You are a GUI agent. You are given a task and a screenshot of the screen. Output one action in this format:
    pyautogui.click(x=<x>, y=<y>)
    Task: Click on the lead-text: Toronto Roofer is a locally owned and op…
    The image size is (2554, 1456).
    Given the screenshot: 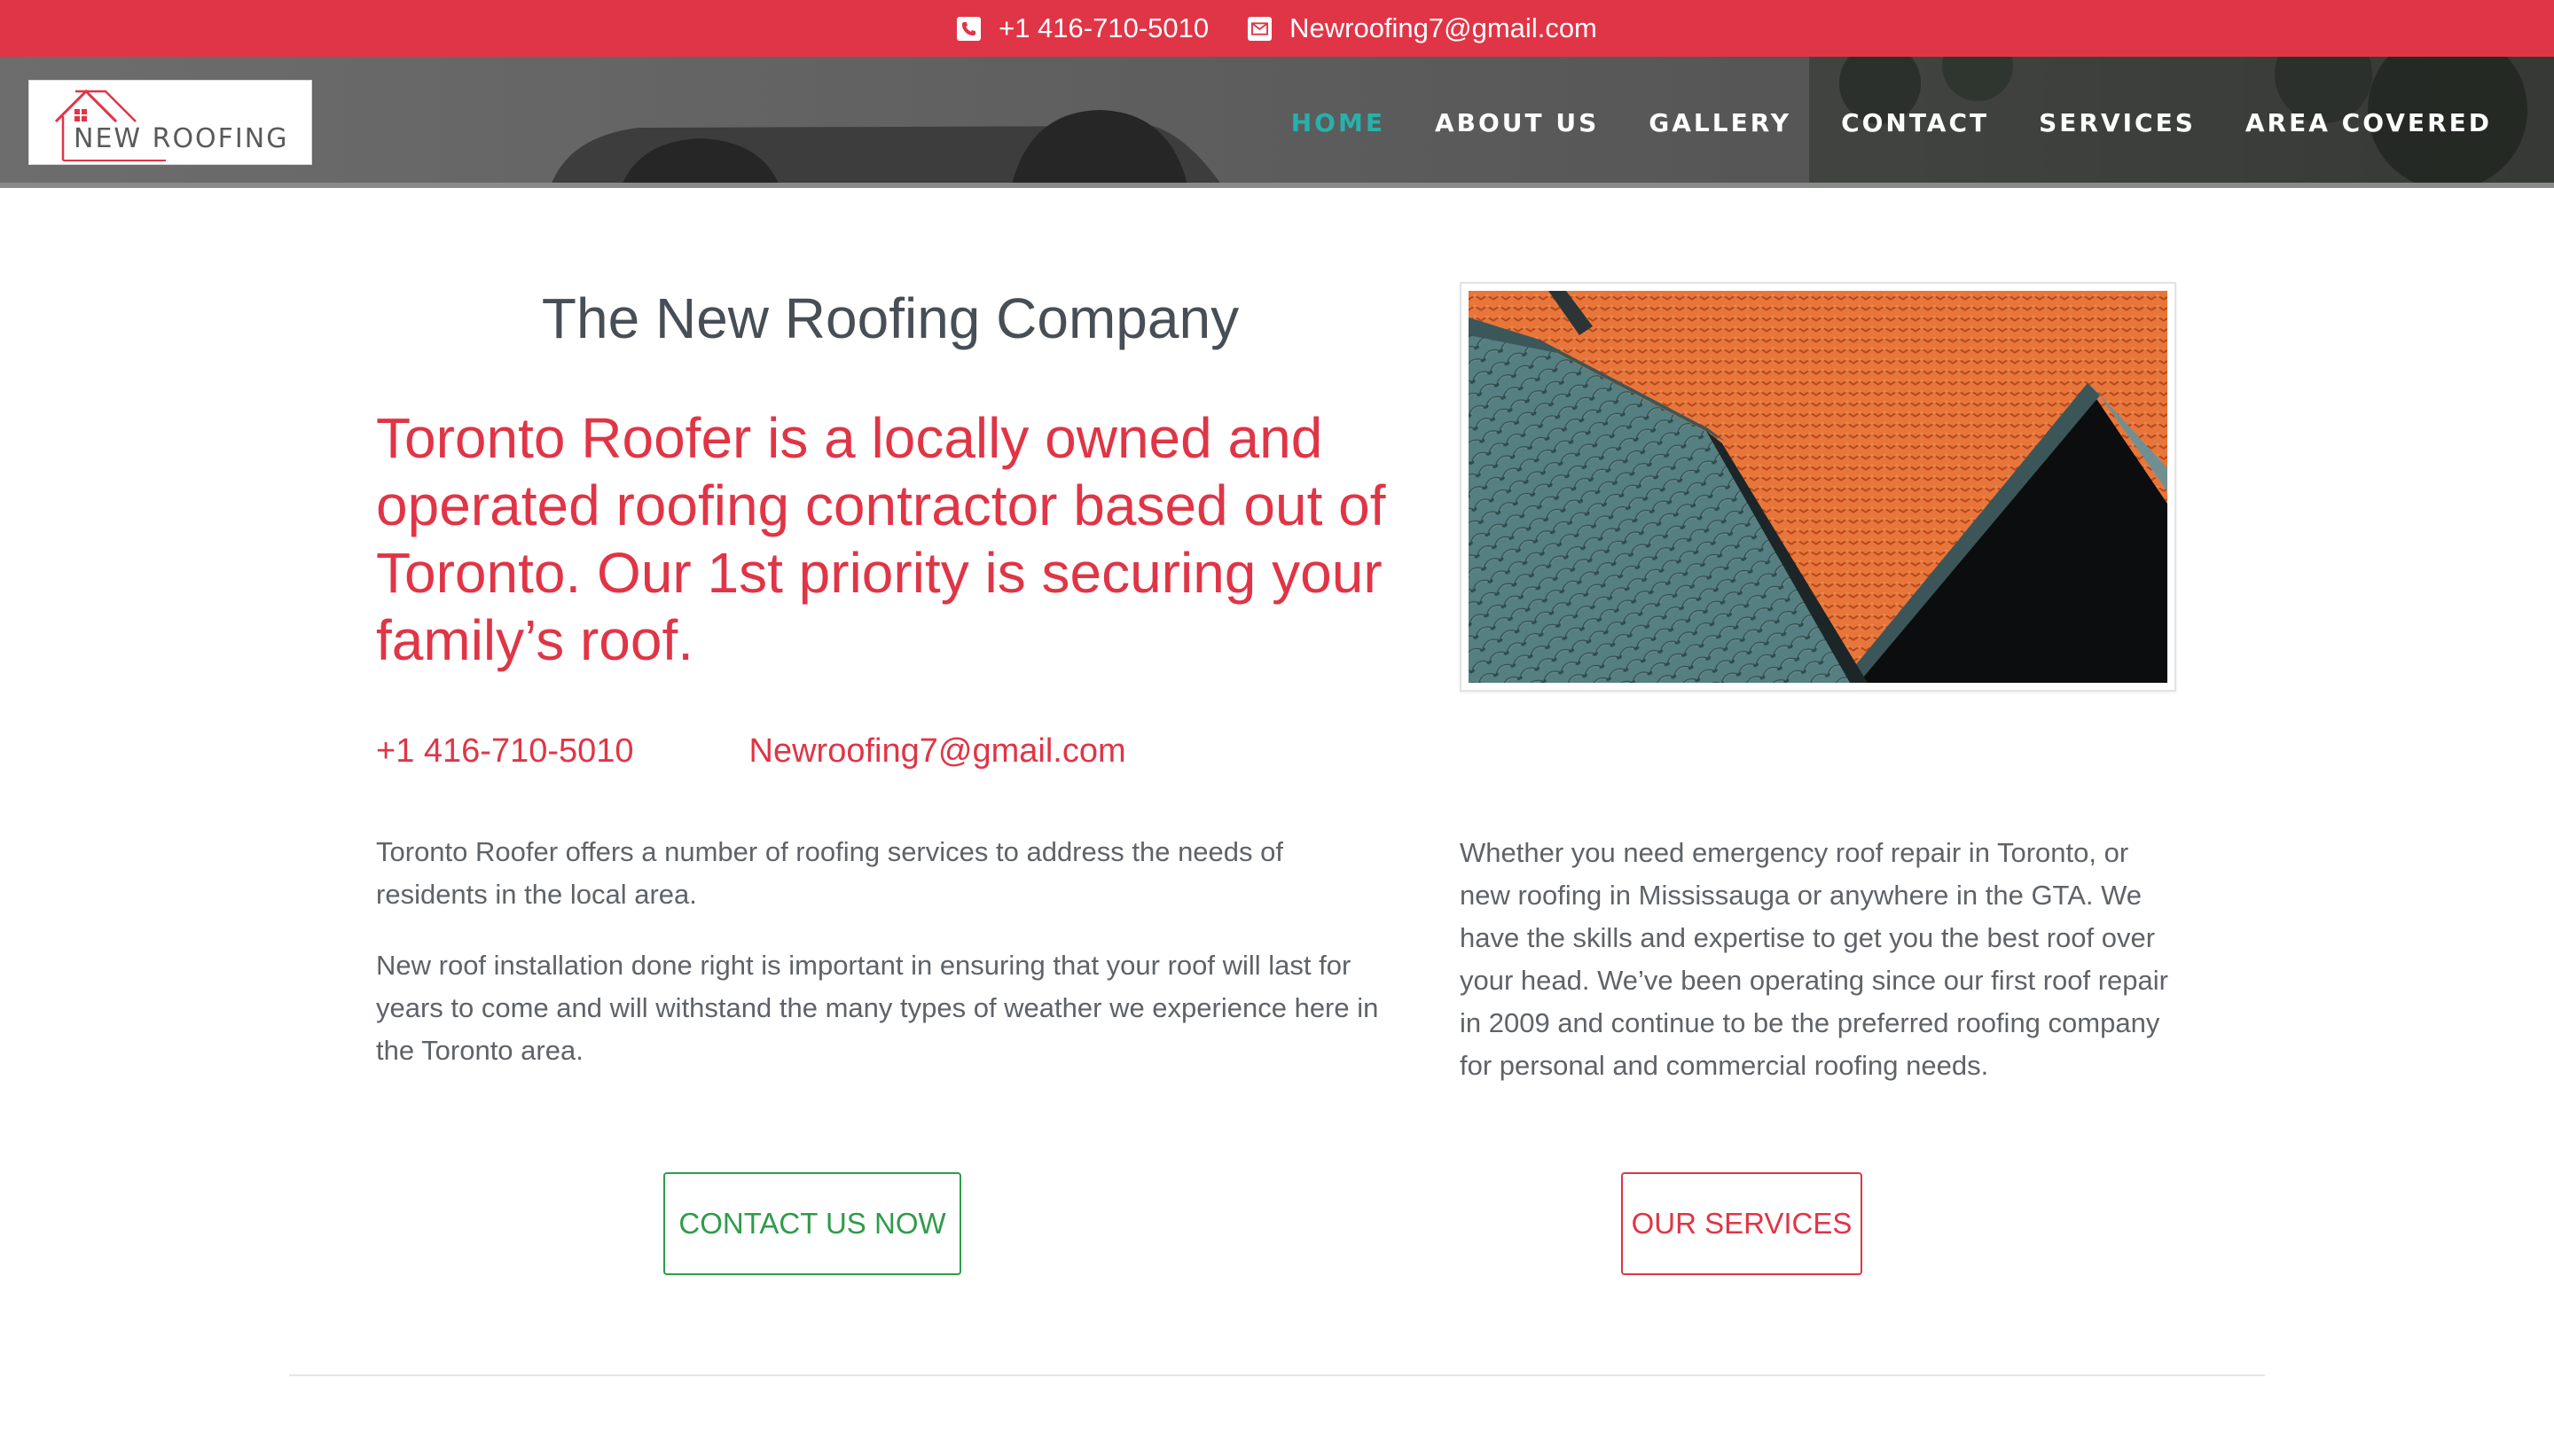 What is the action you would take?
    pyautogui.click(x=881, y=539)
    